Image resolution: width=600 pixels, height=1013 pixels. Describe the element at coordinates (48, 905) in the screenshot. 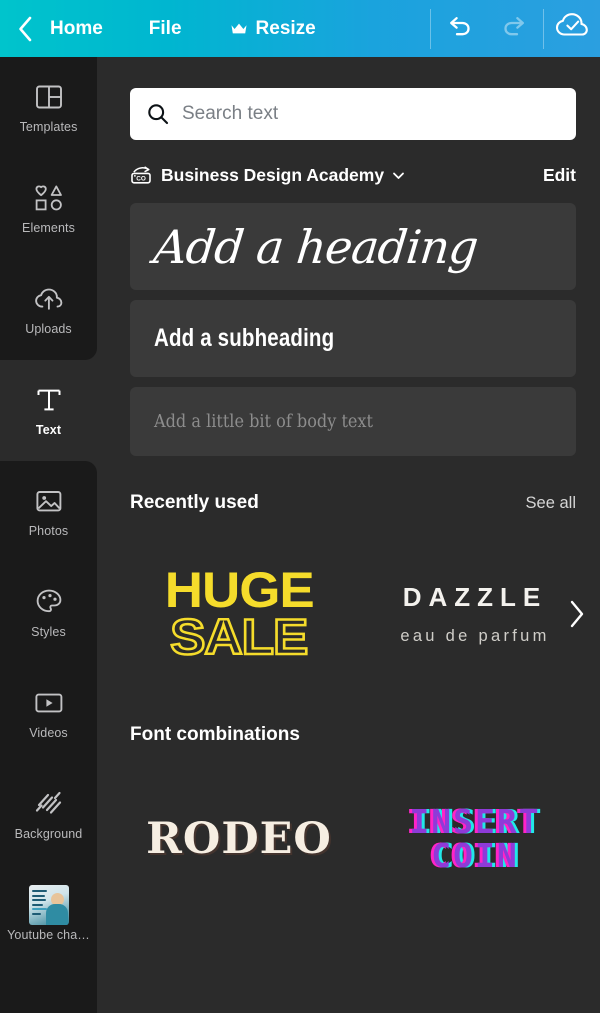

I see `youtube-channel-thumbnail-icon` at that location.